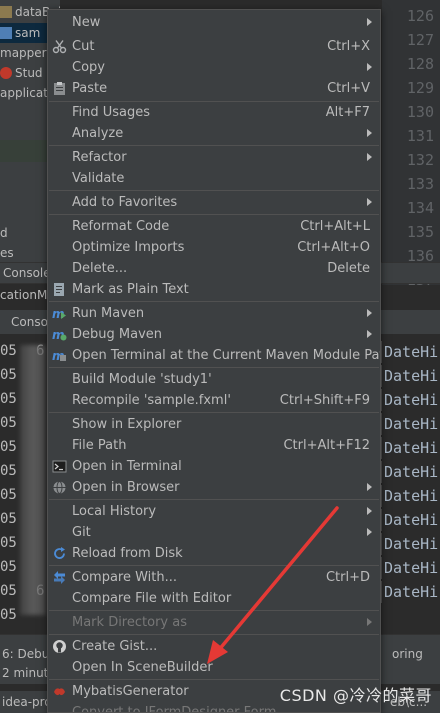 The image size is (440, 713). I want to click on line-number: 132, so click(420, 160).